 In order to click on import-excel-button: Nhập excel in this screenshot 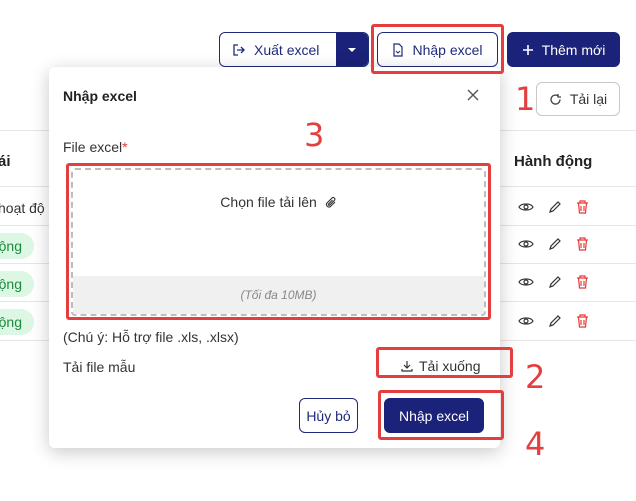, I will do `click(437, 49)`.